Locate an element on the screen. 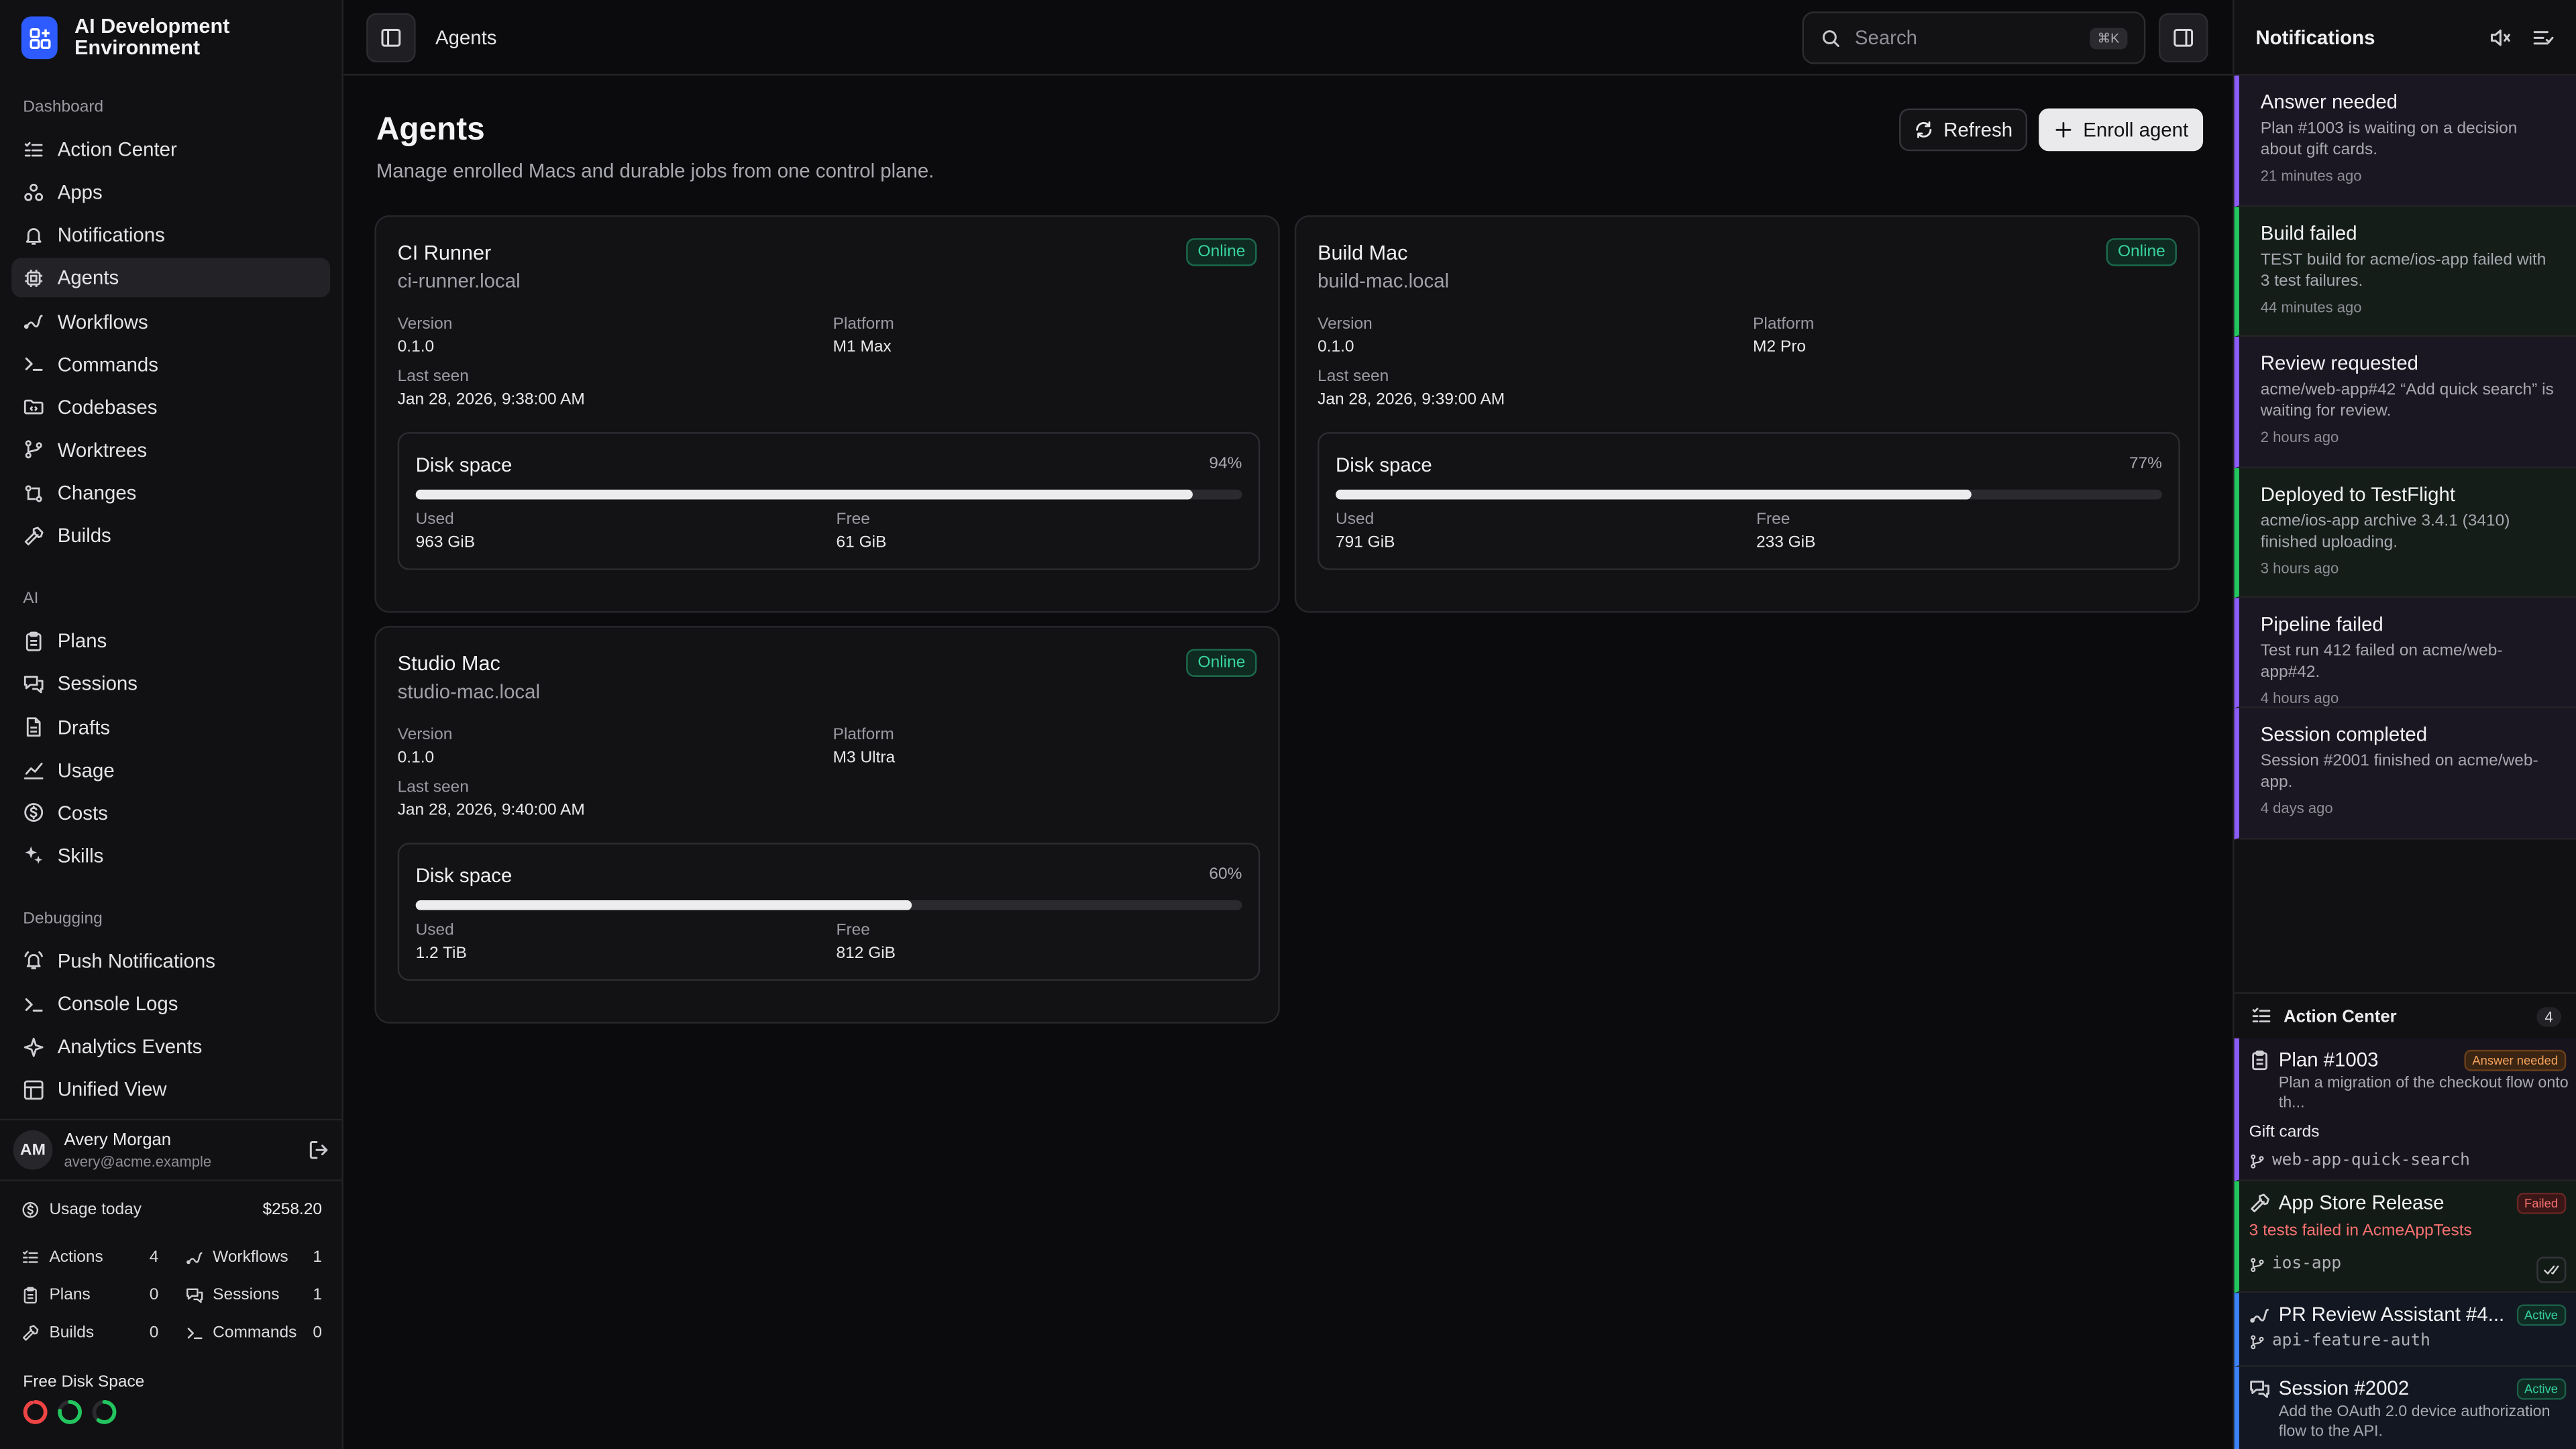 The image size is (2576, 1449). disk-ring-build-mac is located at coordinates (70, 1412).